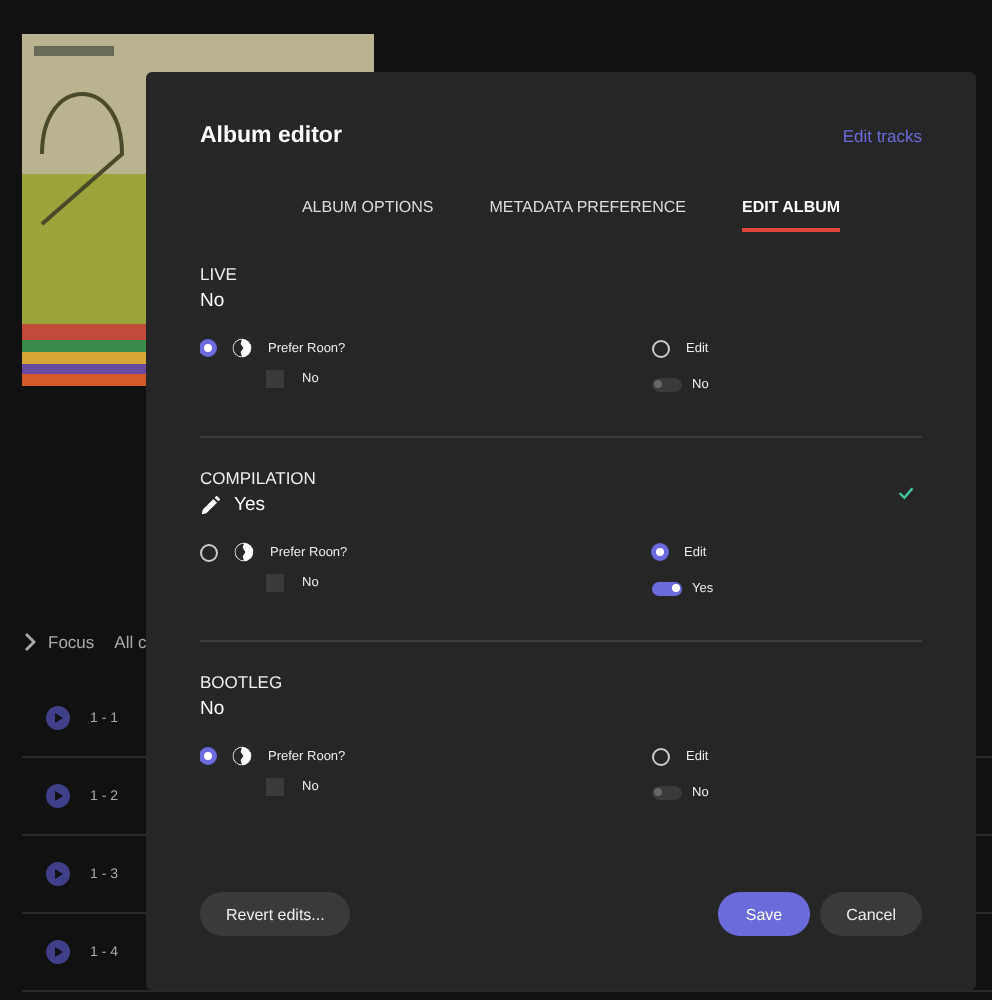  I want to click on tab: ALBUM OPTIONS, so click(367, 215).